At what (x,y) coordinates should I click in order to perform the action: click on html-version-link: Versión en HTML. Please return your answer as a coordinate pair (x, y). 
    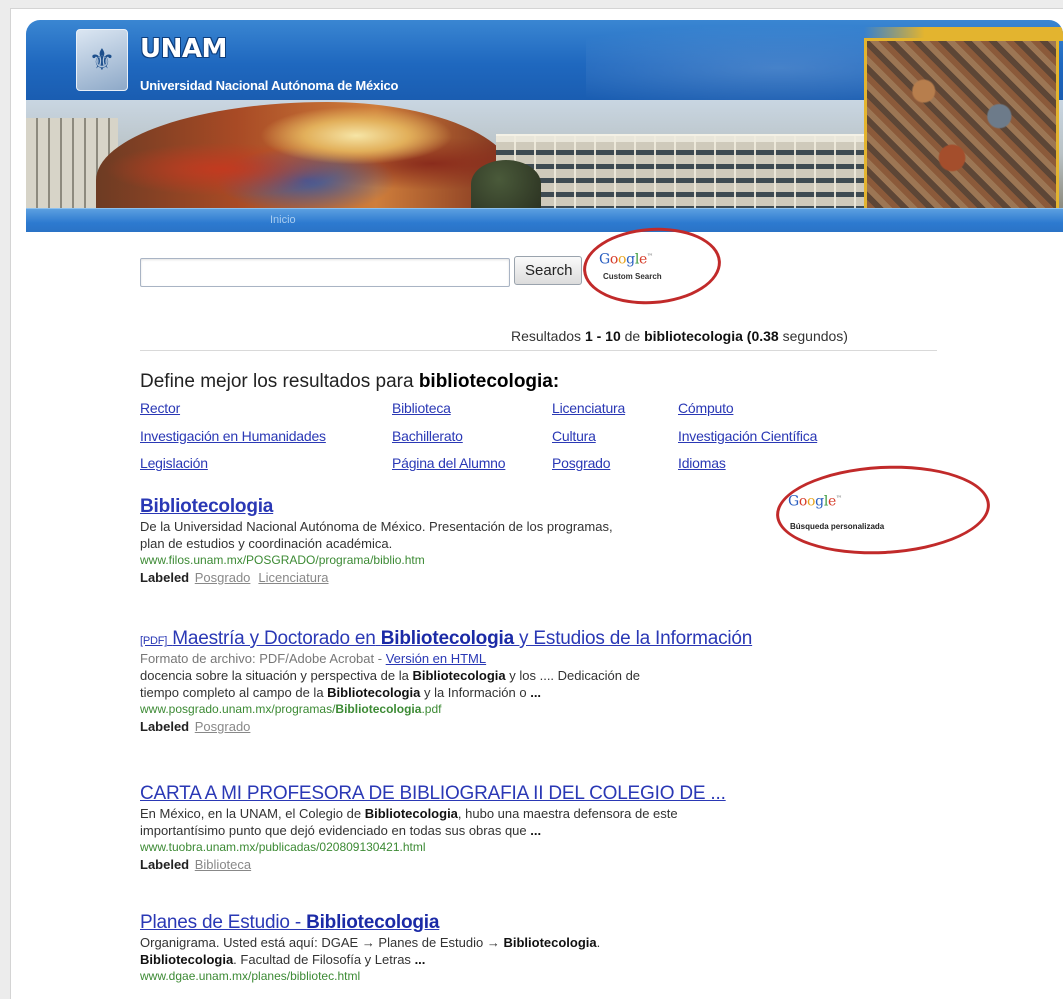
    Looking at the image, I should click on (436, 658).